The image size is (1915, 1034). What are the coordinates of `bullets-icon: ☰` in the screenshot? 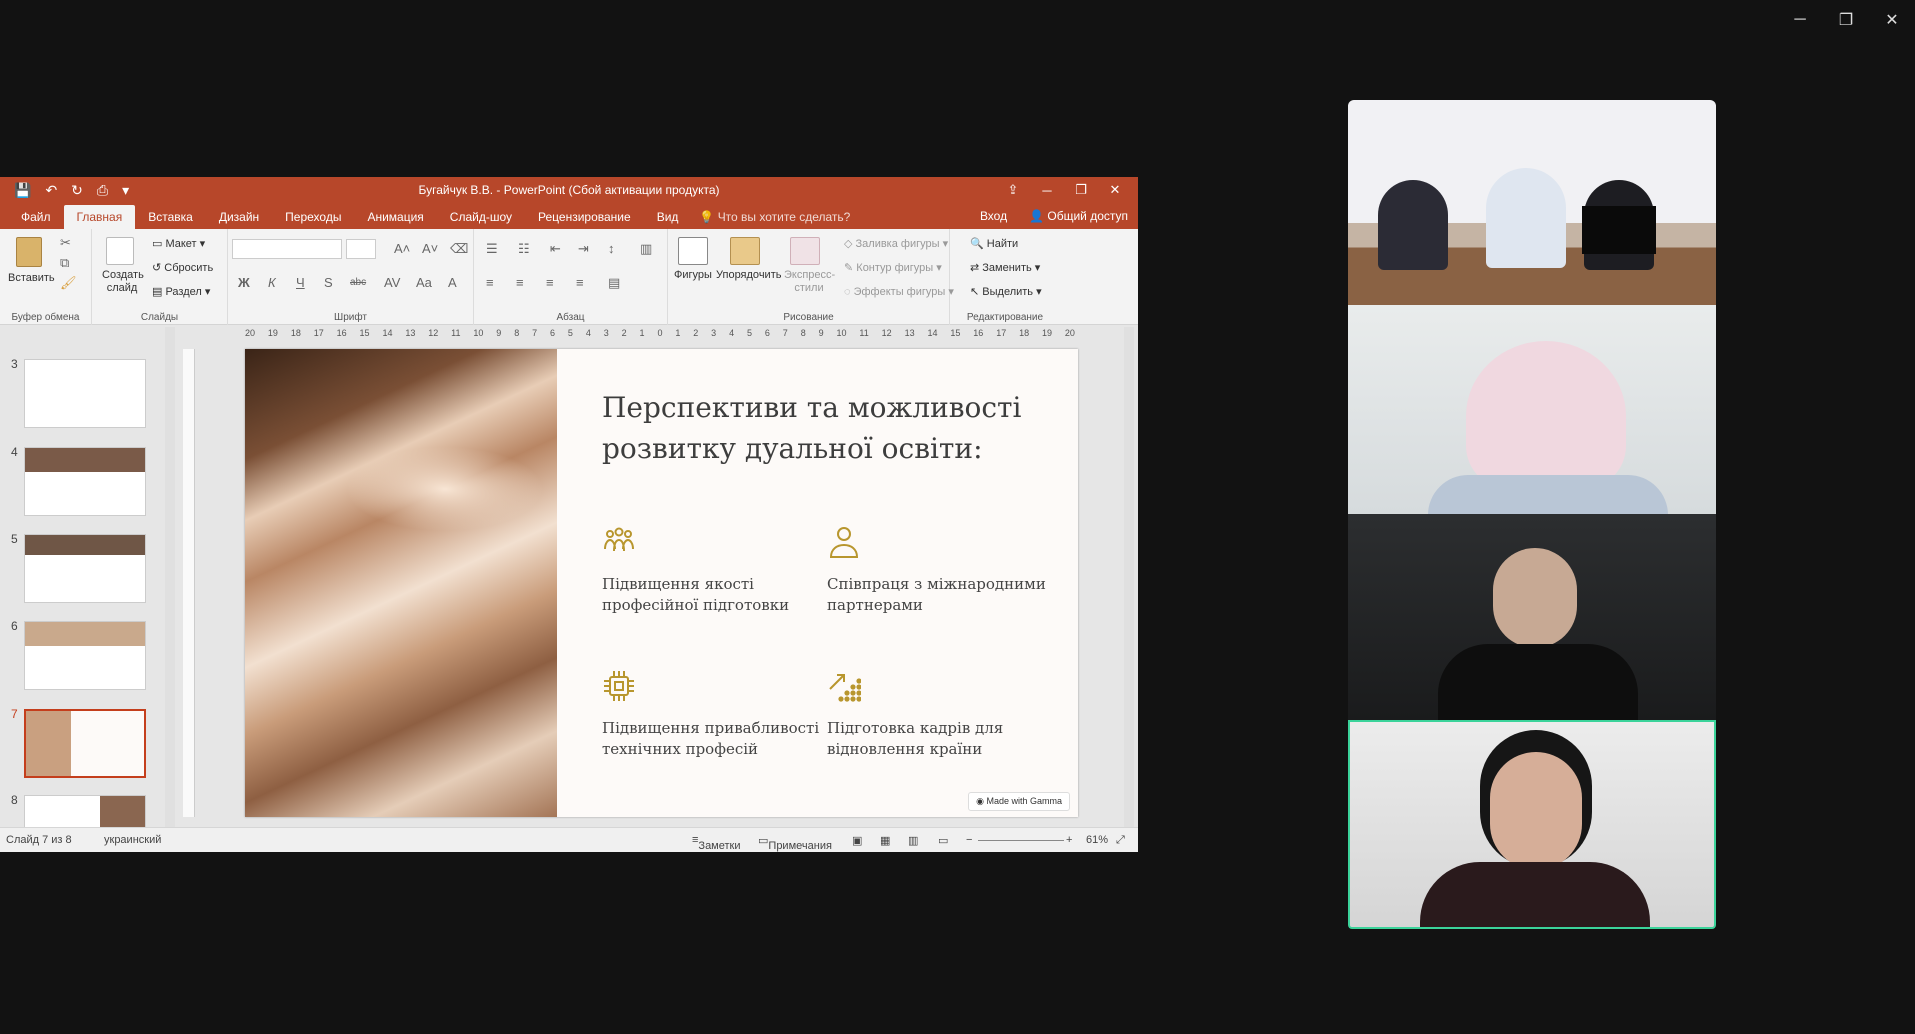 It's located at (492, 249).